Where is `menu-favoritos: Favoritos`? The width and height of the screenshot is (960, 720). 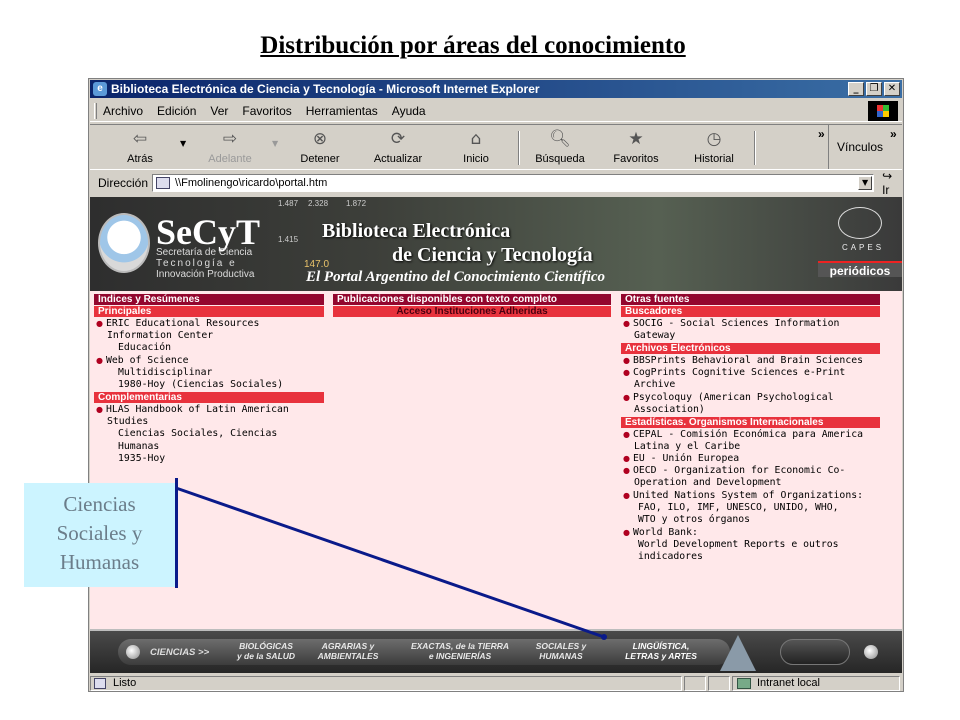
menu-favoritos: Favoritos is located at coordinates (266, 111).